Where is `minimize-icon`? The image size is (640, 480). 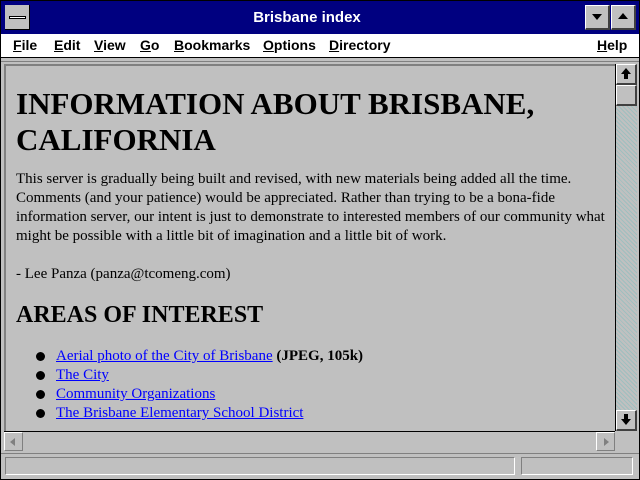
minimize-icon is located at coordinates (597, 17).